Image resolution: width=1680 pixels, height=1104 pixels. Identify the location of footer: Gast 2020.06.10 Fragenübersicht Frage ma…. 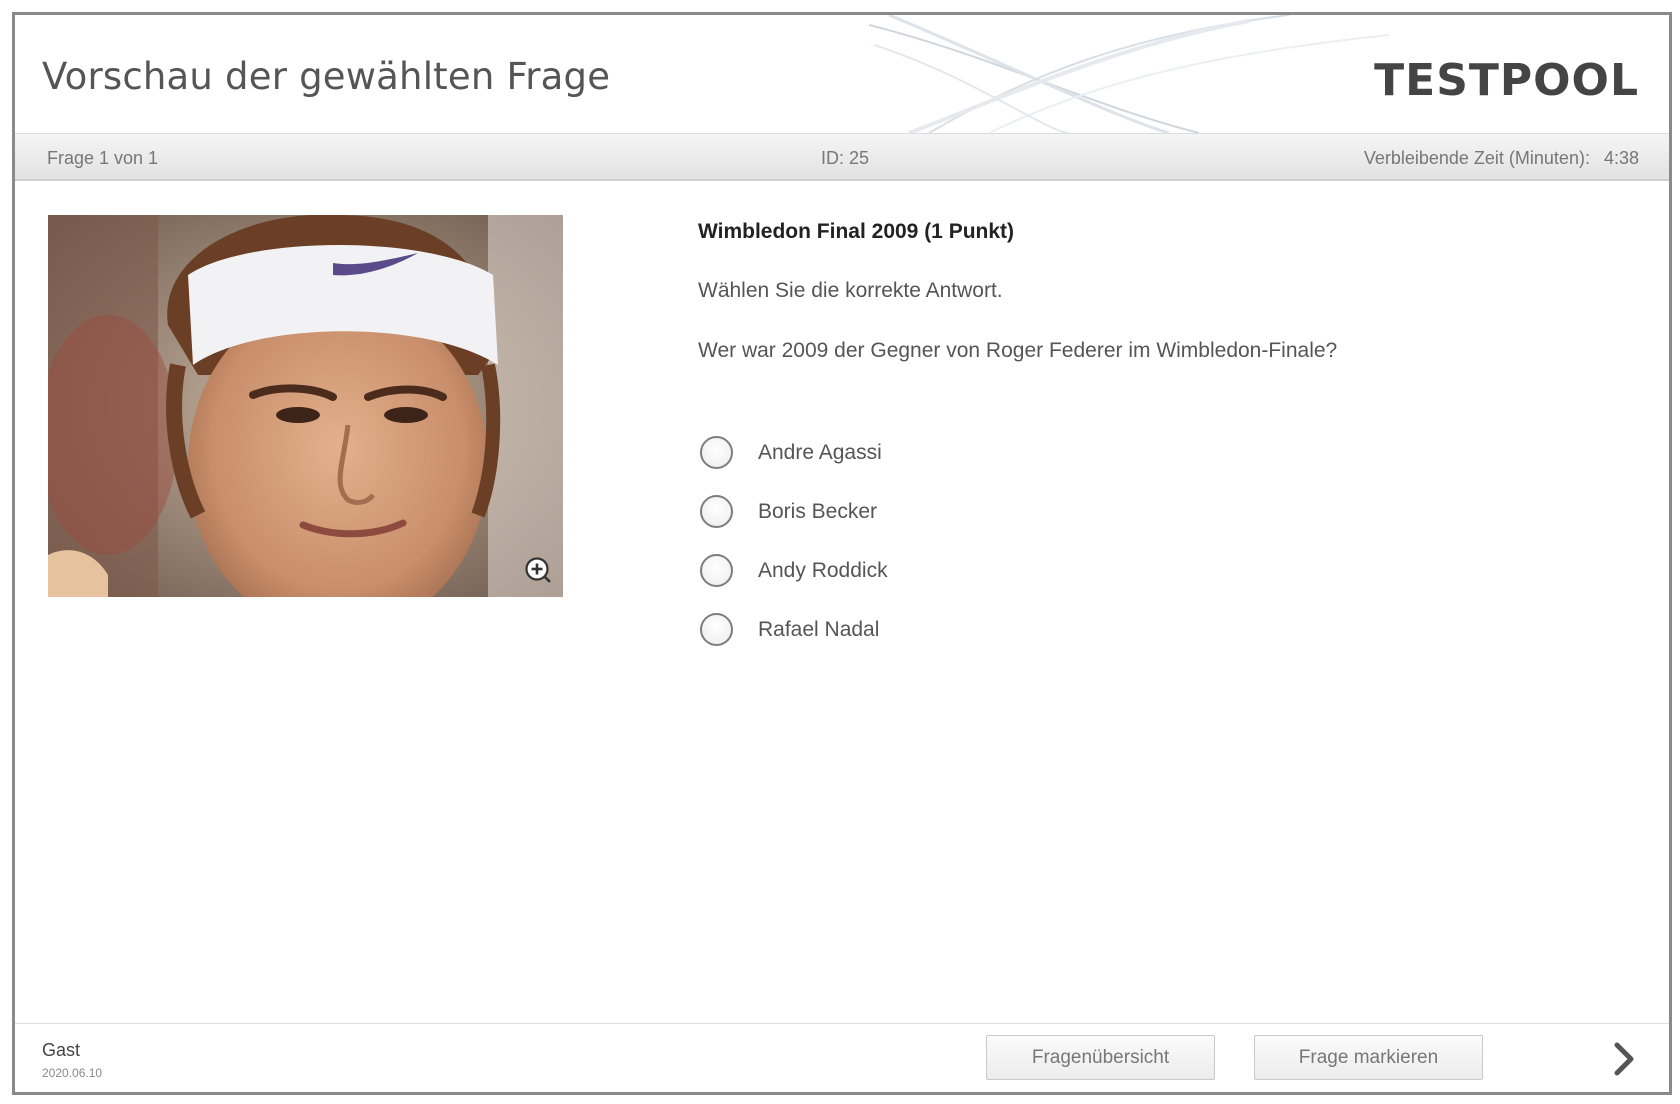
(842, 1057).